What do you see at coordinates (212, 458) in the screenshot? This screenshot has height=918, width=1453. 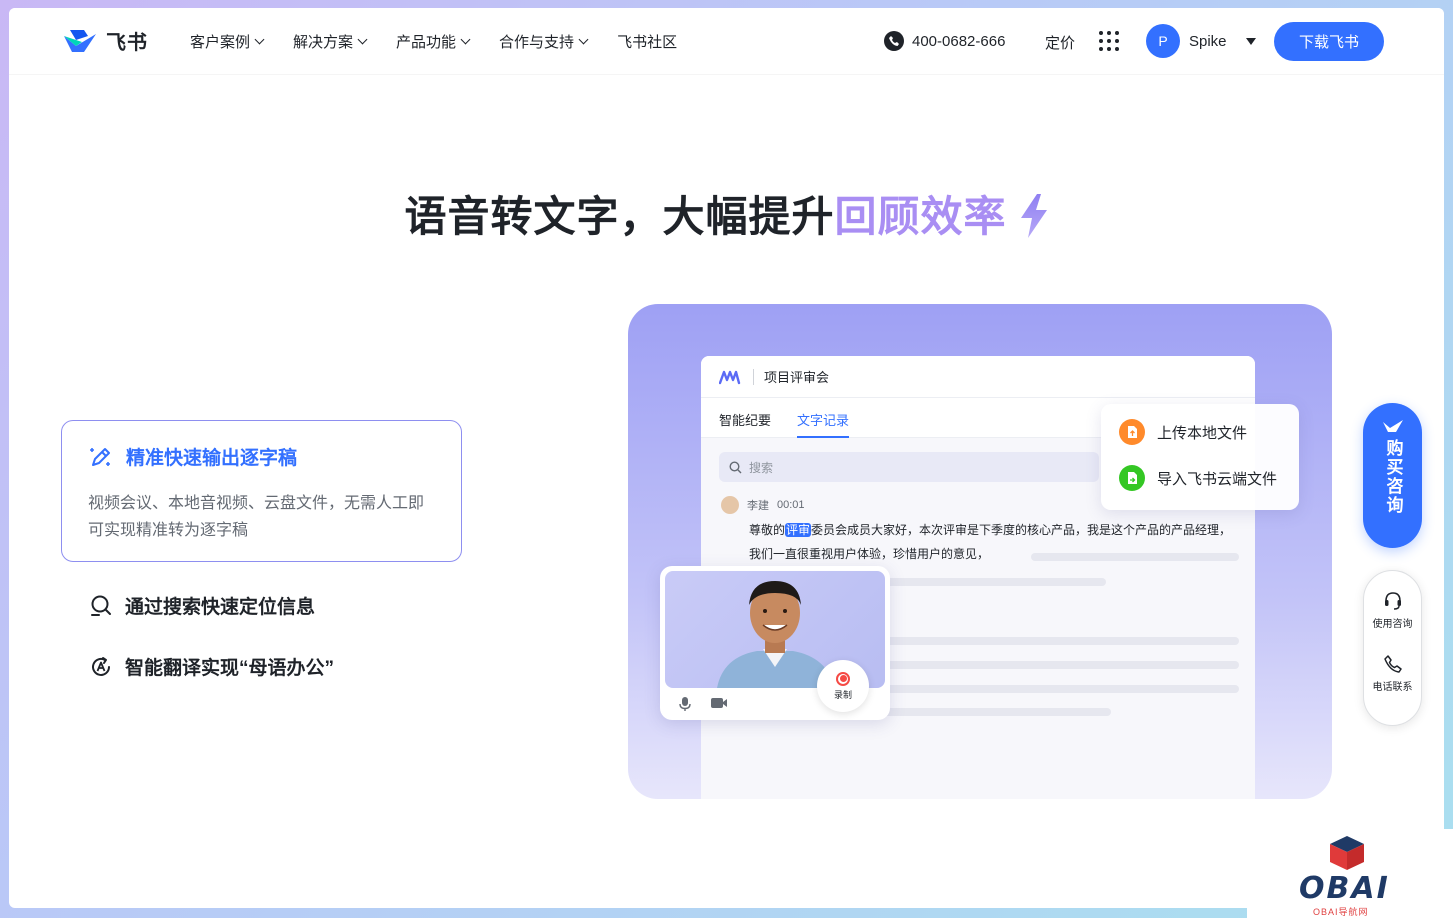 I see `feature-title: 精准快速输出逐字稿` at bounding box center [212, 458].